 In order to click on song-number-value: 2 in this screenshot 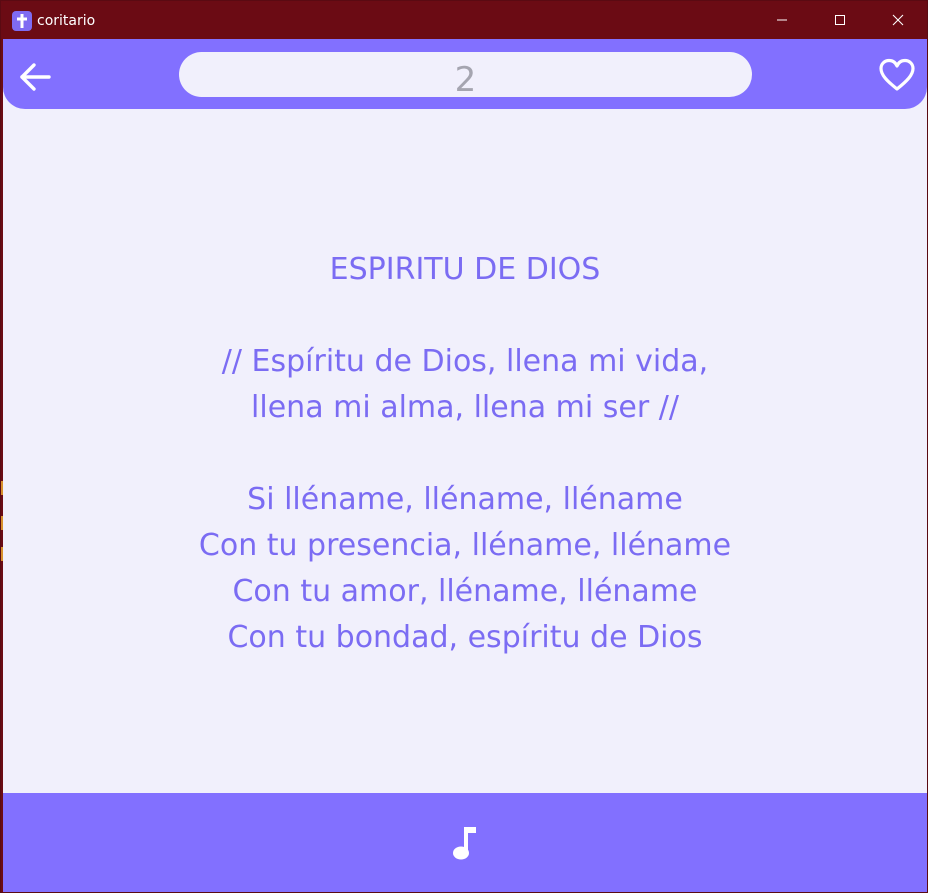, I will do `click(465, 80)`.